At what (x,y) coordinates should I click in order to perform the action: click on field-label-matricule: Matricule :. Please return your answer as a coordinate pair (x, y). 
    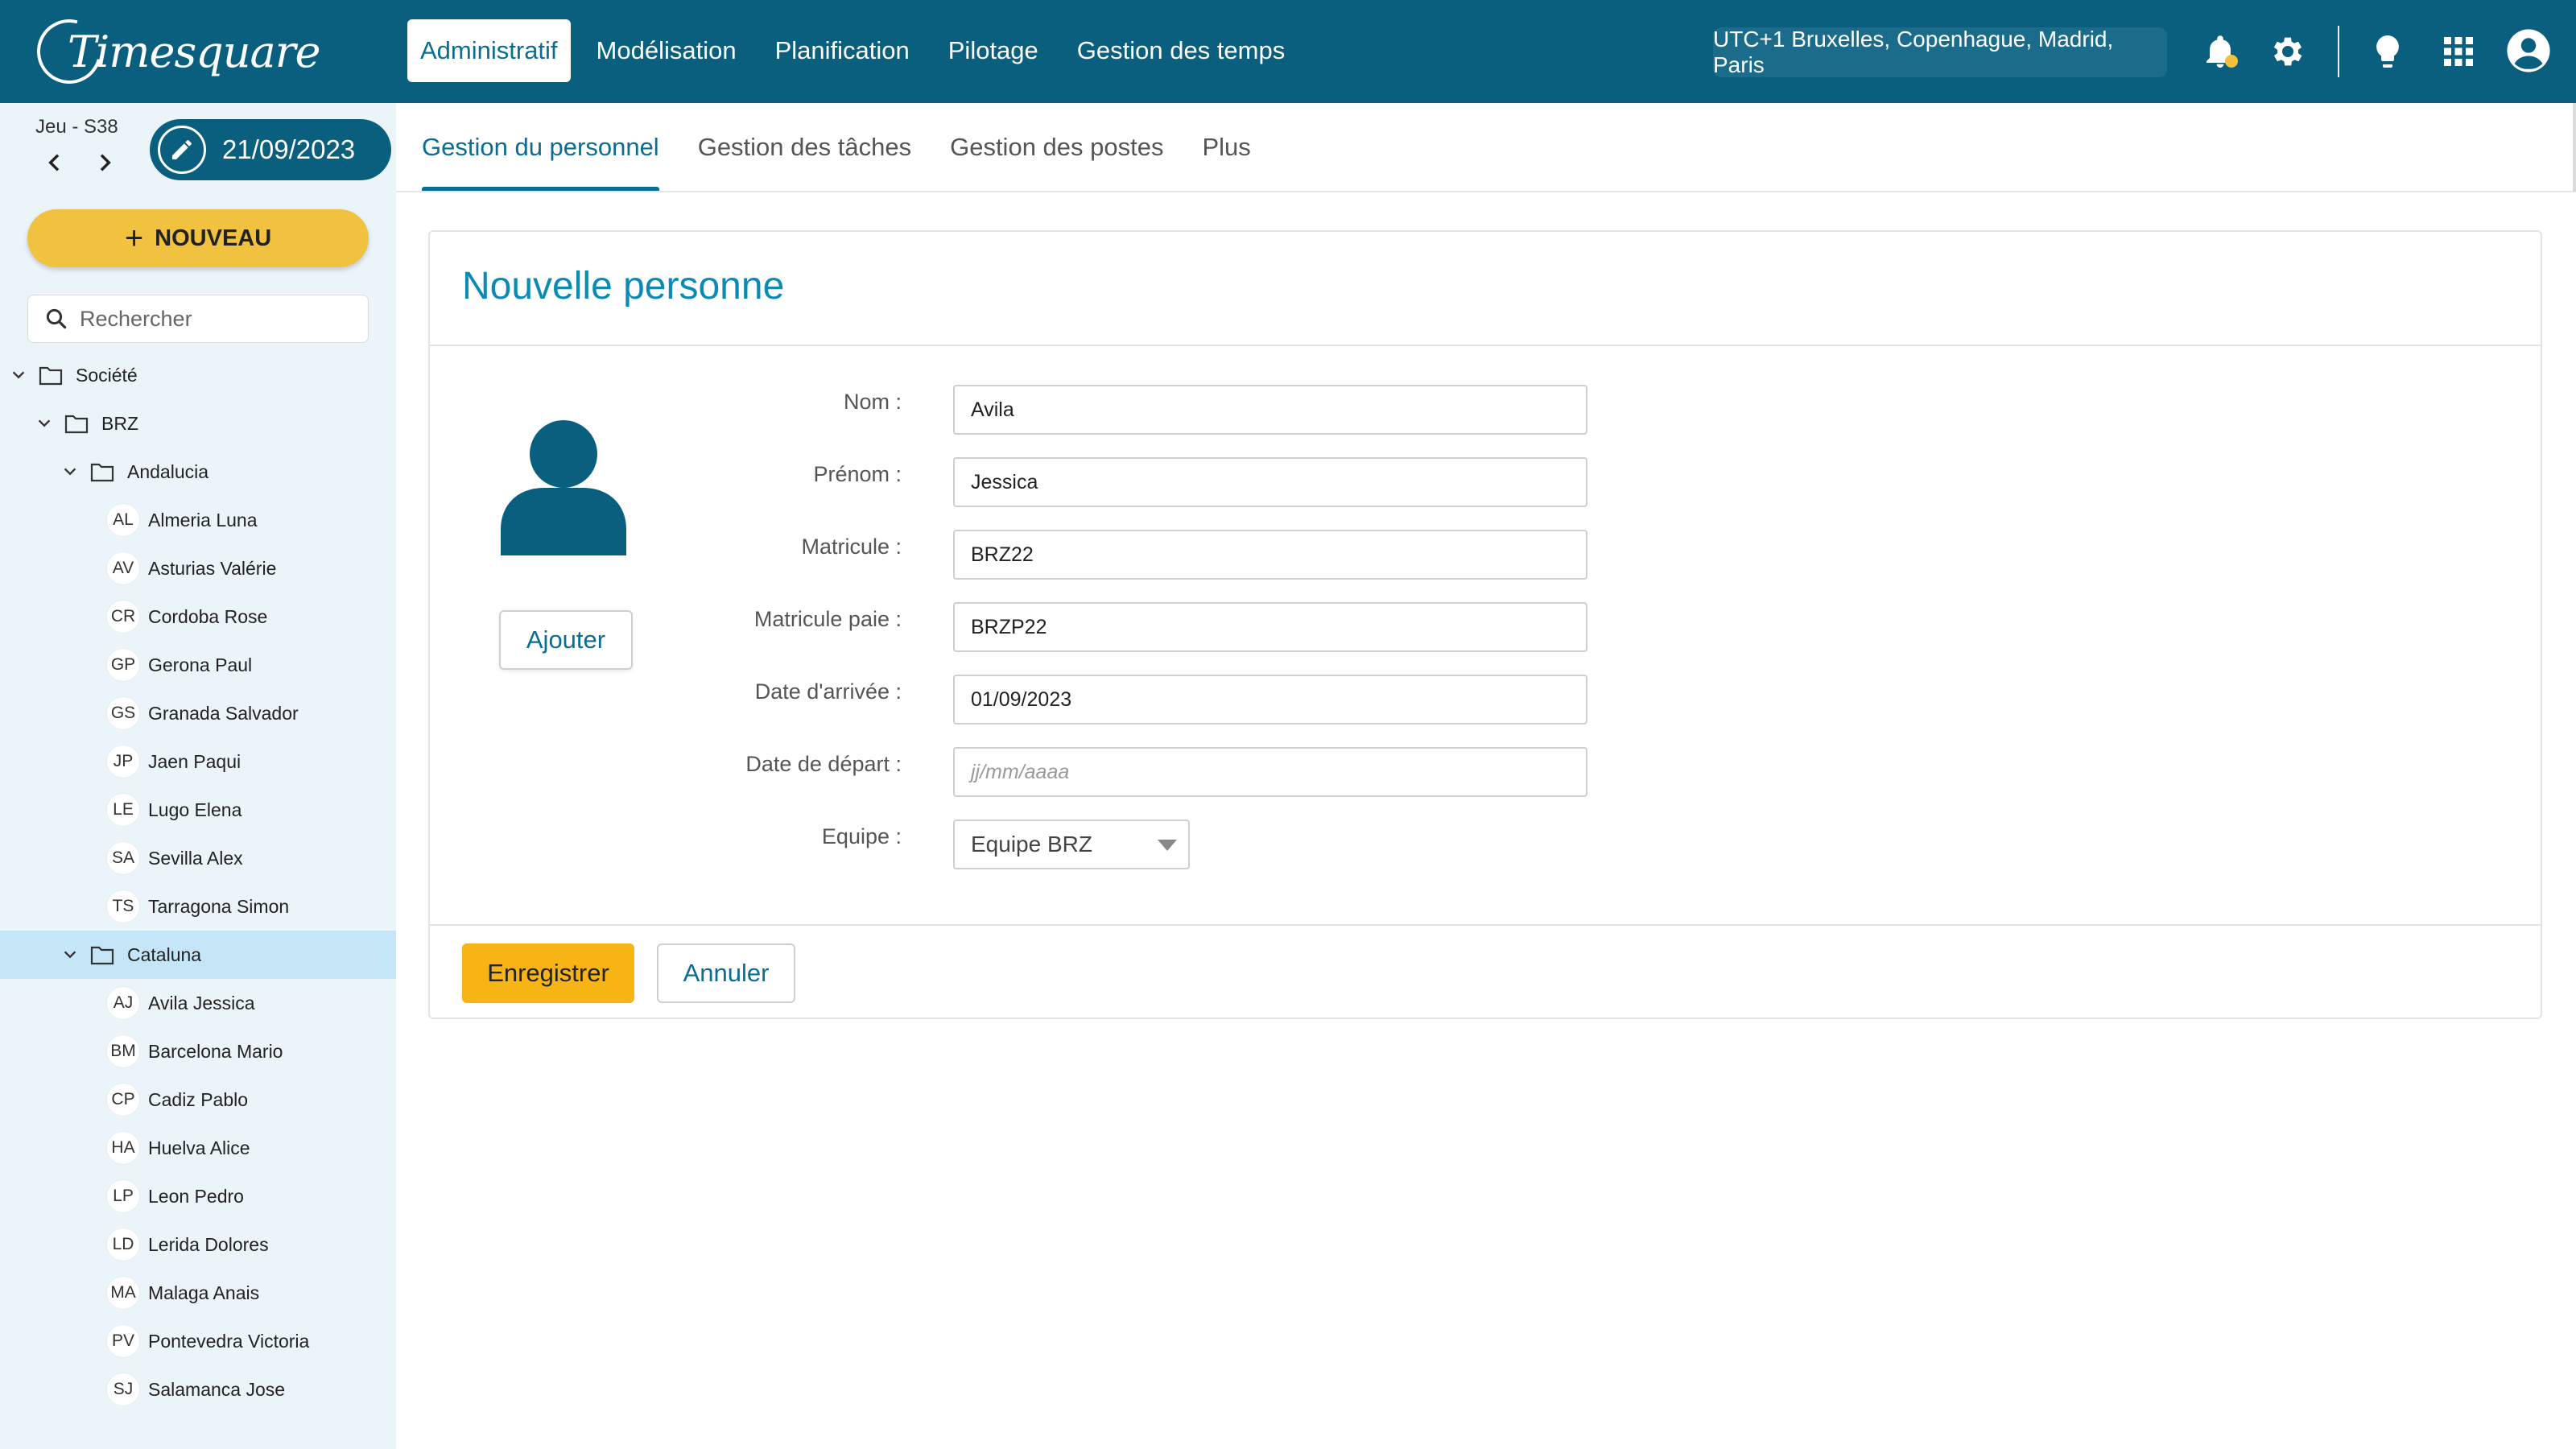
    Looking at the image, I should click on (851, 547).